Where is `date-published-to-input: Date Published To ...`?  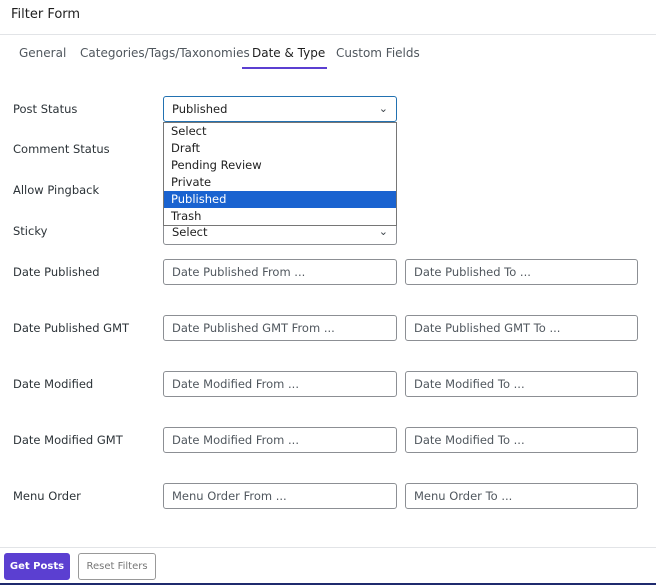
date-published-to-input: Date Published To ... is located at coordinates (521, 272).